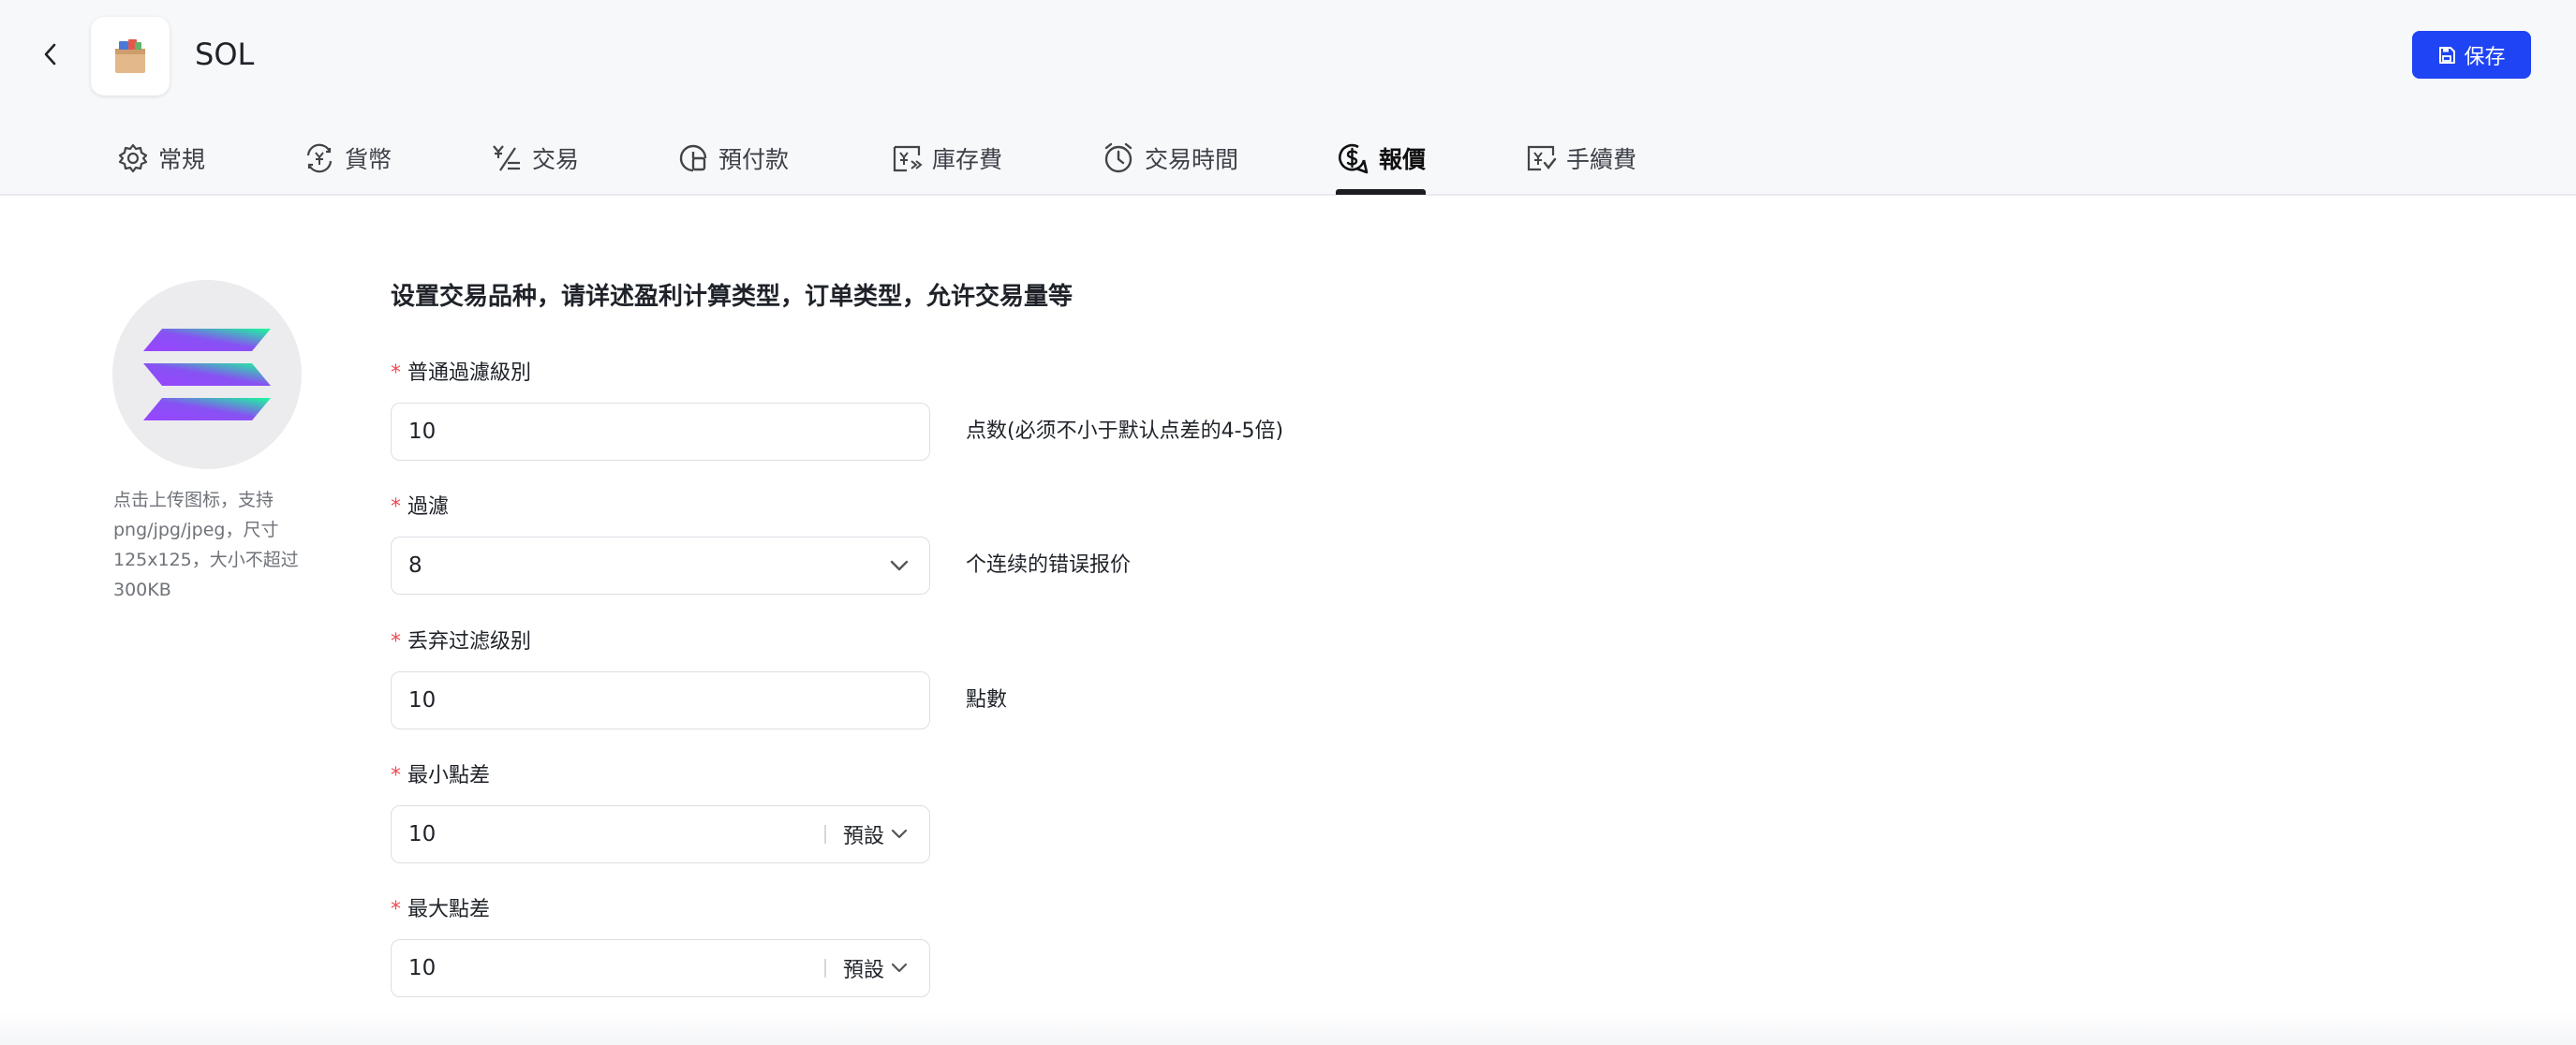  What do you see at coordinates (987, 700) in the screenshot?
I see `discard-filter-level-hint: 點數` at bounding box center [987, 700].